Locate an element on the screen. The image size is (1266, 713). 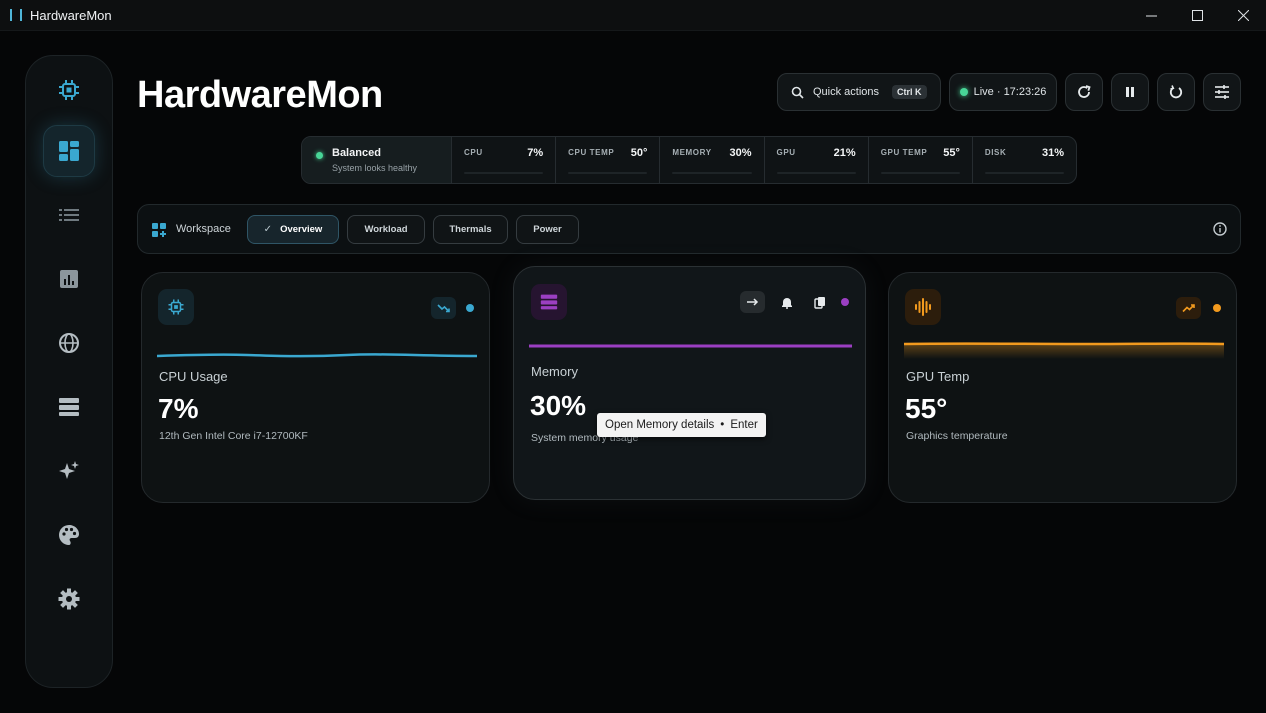
trend-down-button is located at coordinates (443, 308).